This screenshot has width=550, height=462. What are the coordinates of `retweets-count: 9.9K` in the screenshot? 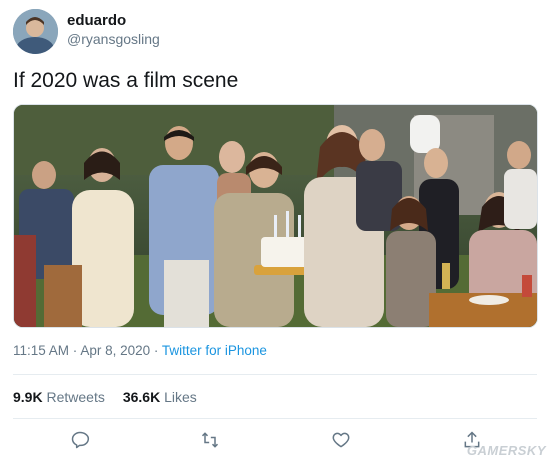 It's located at (28, 397).